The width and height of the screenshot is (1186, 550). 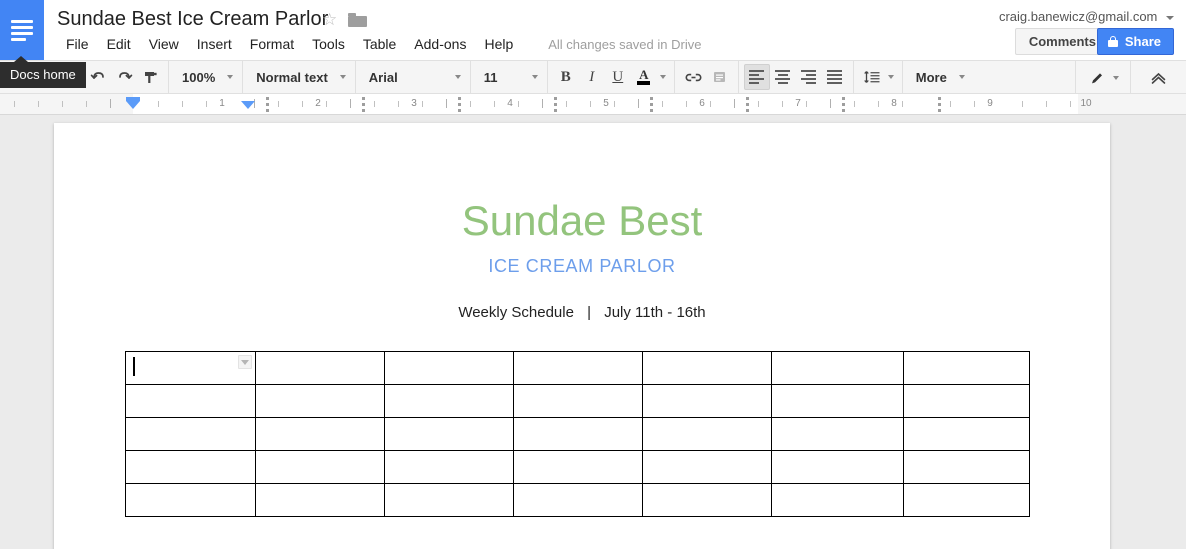 I want to click on history-group, so click(x=124, y=77).